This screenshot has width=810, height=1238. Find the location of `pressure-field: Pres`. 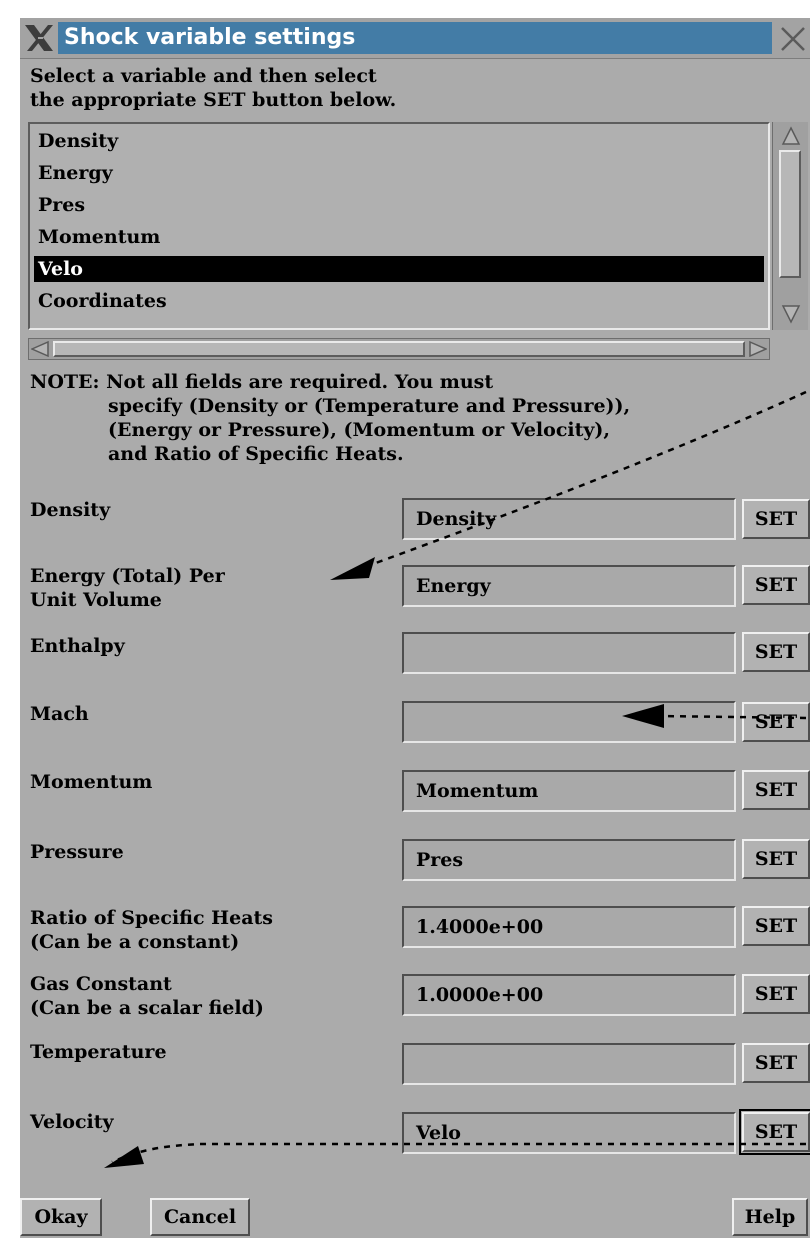

pressure-field: Pres is located at coordinates (569, 860).